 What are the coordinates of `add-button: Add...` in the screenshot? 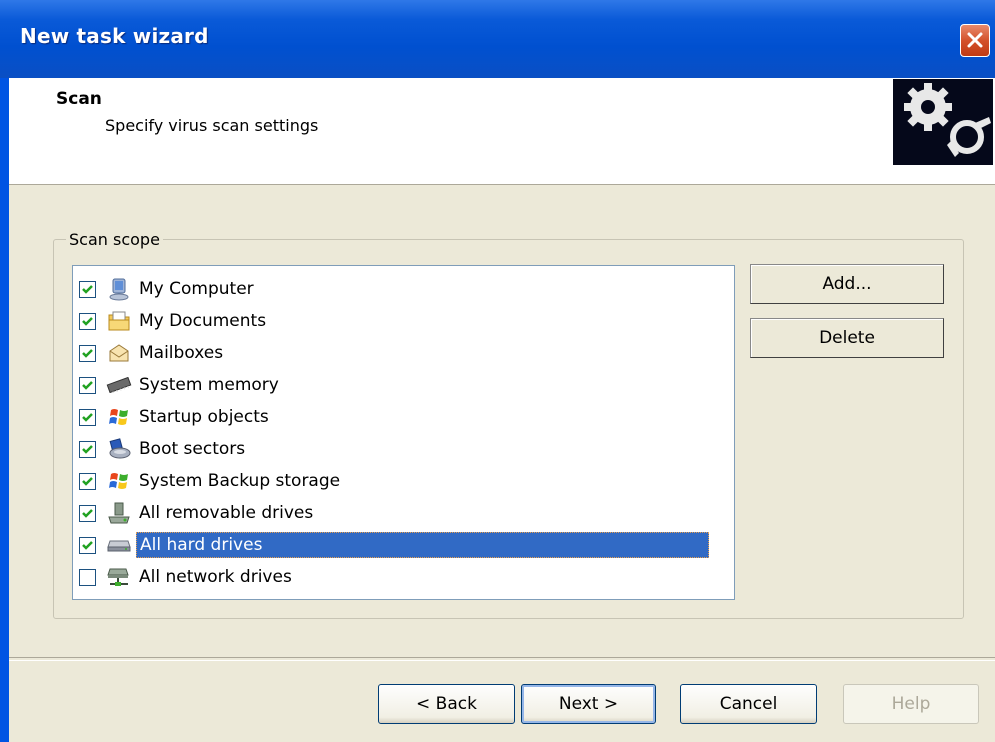 It's located at (847, 284).